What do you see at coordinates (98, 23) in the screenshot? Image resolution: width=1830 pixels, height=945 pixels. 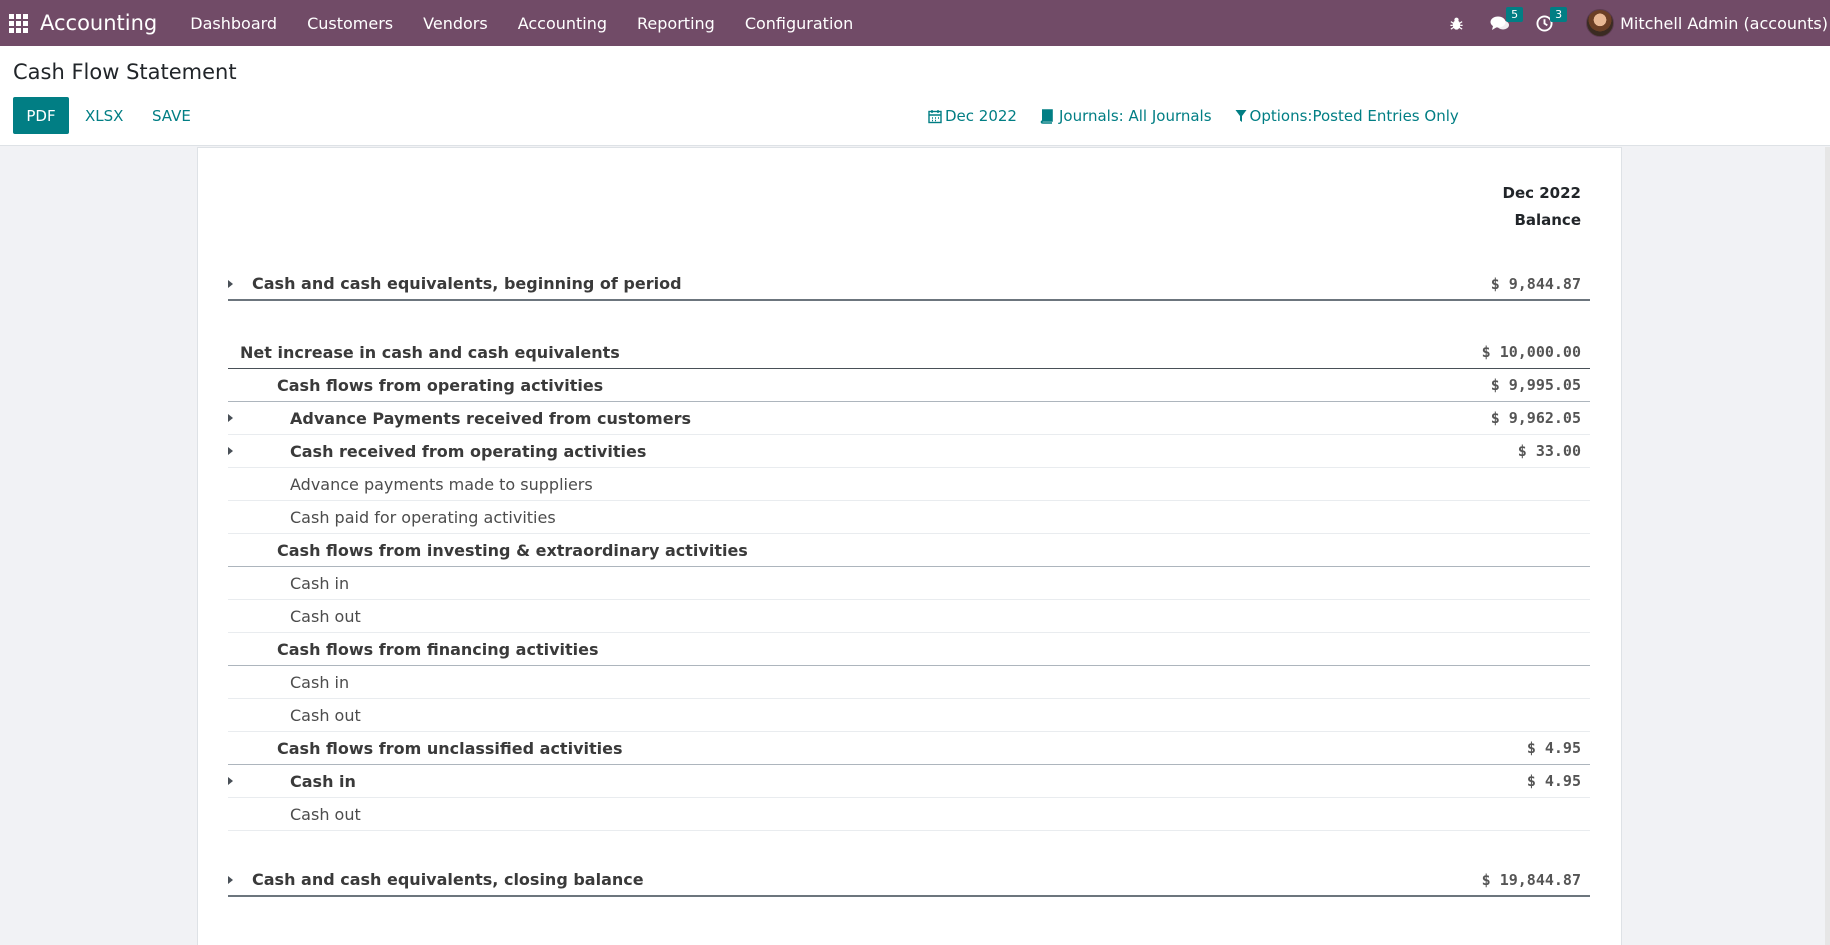 I see `app-brand: Accounting` at bounding box center [98, 23].